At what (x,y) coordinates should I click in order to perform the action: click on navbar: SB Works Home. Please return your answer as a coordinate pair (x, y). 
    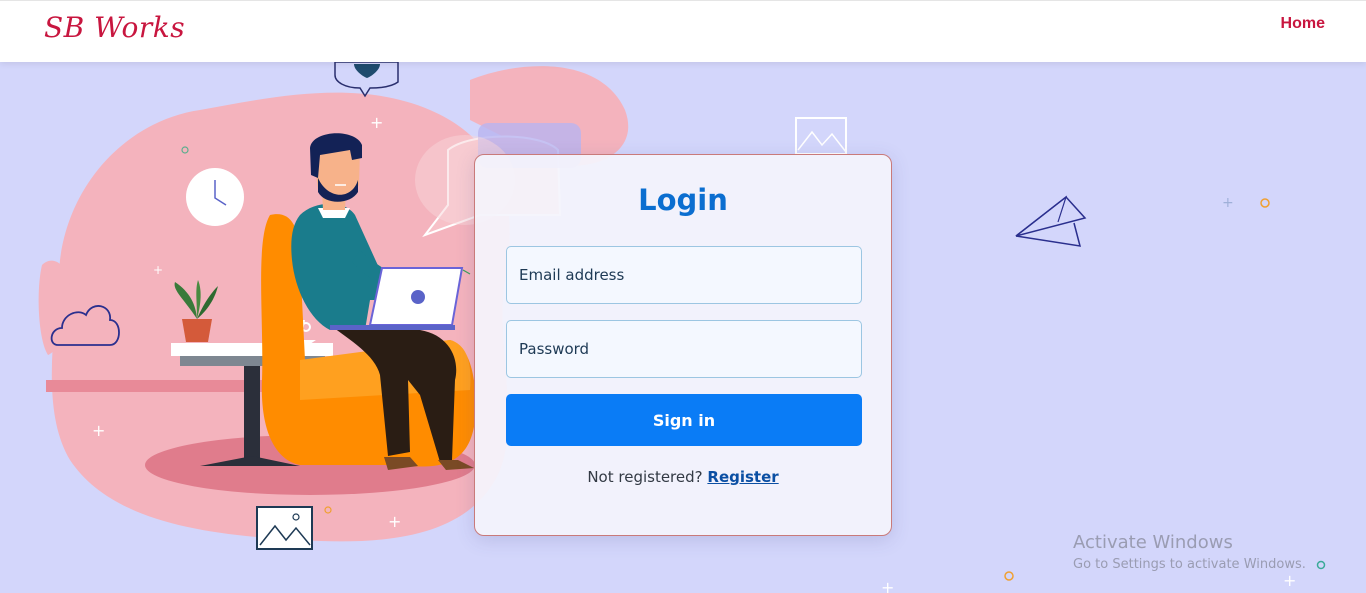
    Looking at the image, I should click on (683, 31).